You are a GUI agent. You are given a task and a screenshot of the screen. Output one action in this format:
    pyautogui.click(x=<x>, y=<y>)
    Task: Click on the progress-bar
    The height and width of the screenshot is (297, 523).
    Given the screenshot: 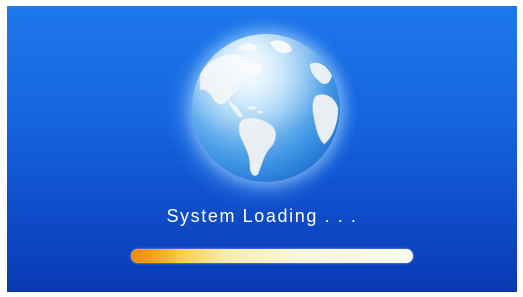 What is the action you would take?
    pyautogui.click(x=272, y=256)
    